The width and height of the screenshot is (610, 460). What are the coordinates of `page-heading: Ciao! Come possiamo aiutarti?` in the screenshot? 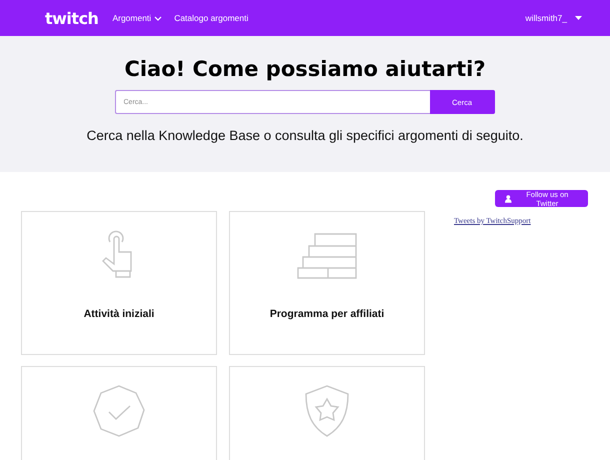 It's located at (305, 69).